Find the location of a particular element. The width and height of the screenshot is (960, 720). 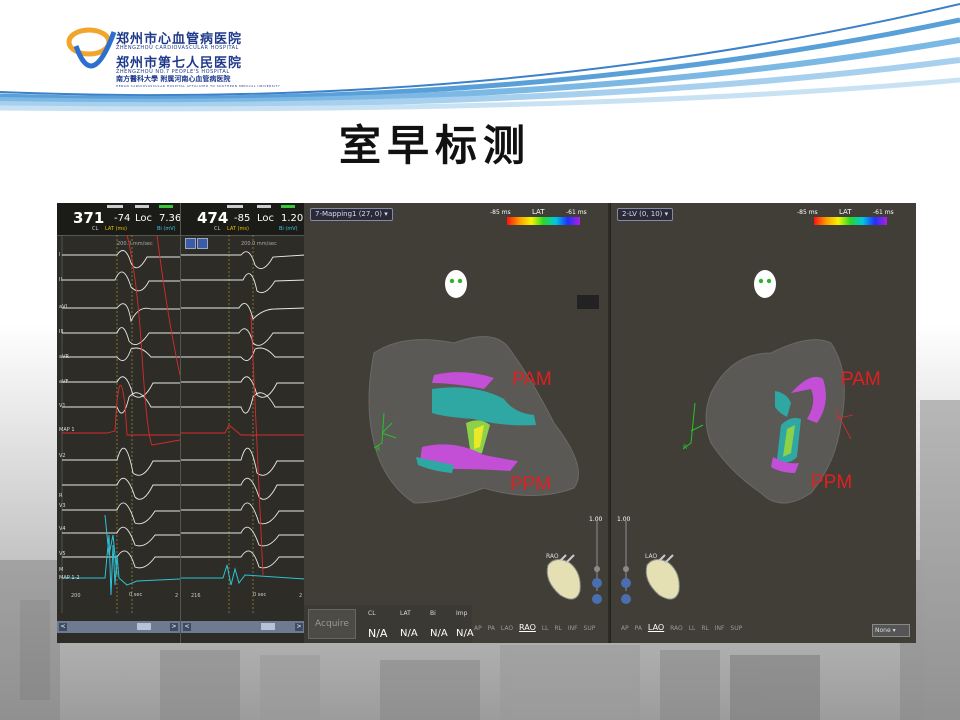

slide-title: 室早标测 is located at coordinates (434, 145).